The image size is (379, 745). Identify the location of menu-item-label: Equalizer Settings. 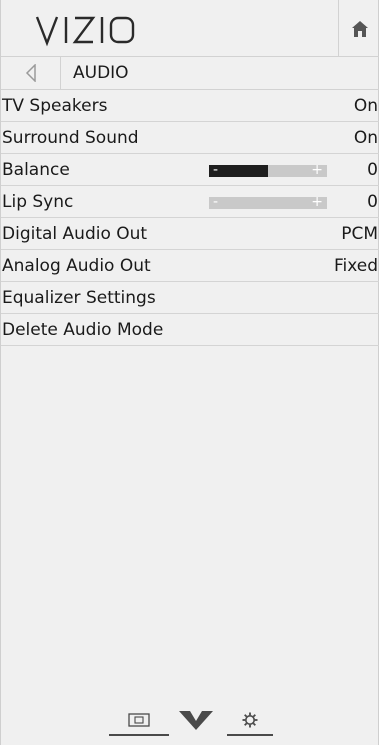
(79, 298).